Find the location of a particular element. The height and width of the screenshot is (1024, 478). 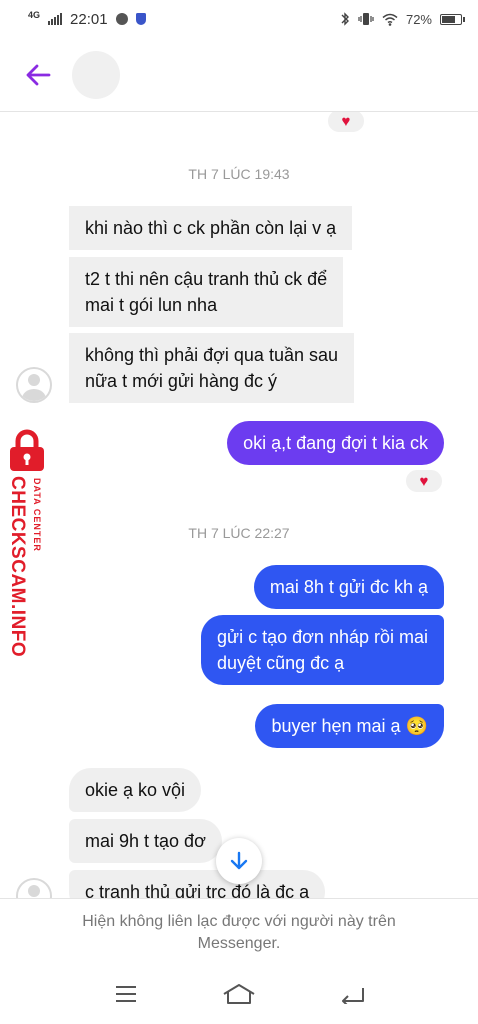

menu-icon is located at coordinates (126, 994).